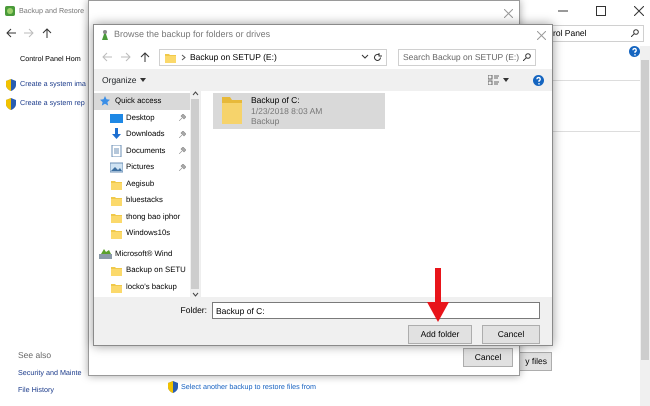 Image resolution: width=650 pixels, height=406 pixels. I want to click on star-icon, so click(105, 101).